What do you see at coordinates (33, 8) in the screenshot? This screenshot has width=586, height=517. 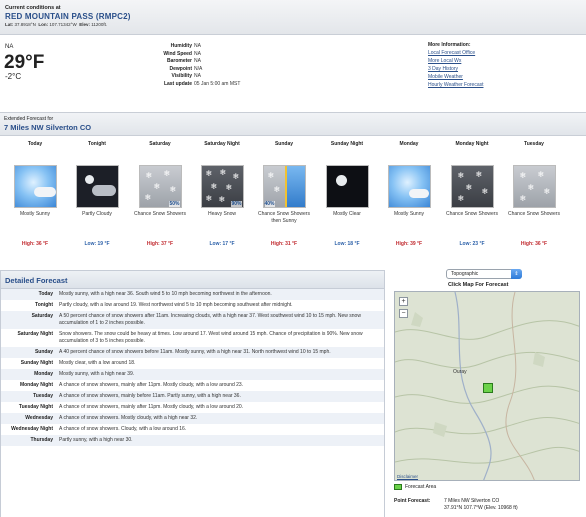 I see `current-conditions-label: Current conditions at` at bounding box center [33, 8].